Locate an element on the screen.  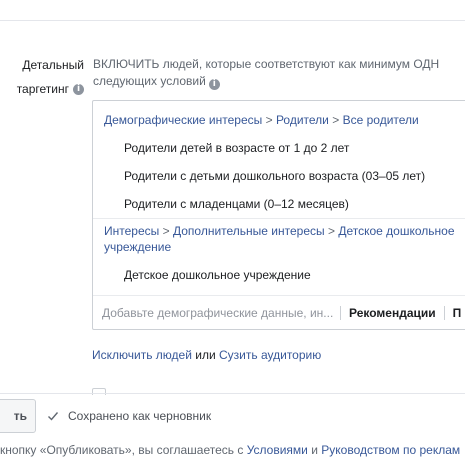
group-divider is located at coordinates (279, 218).